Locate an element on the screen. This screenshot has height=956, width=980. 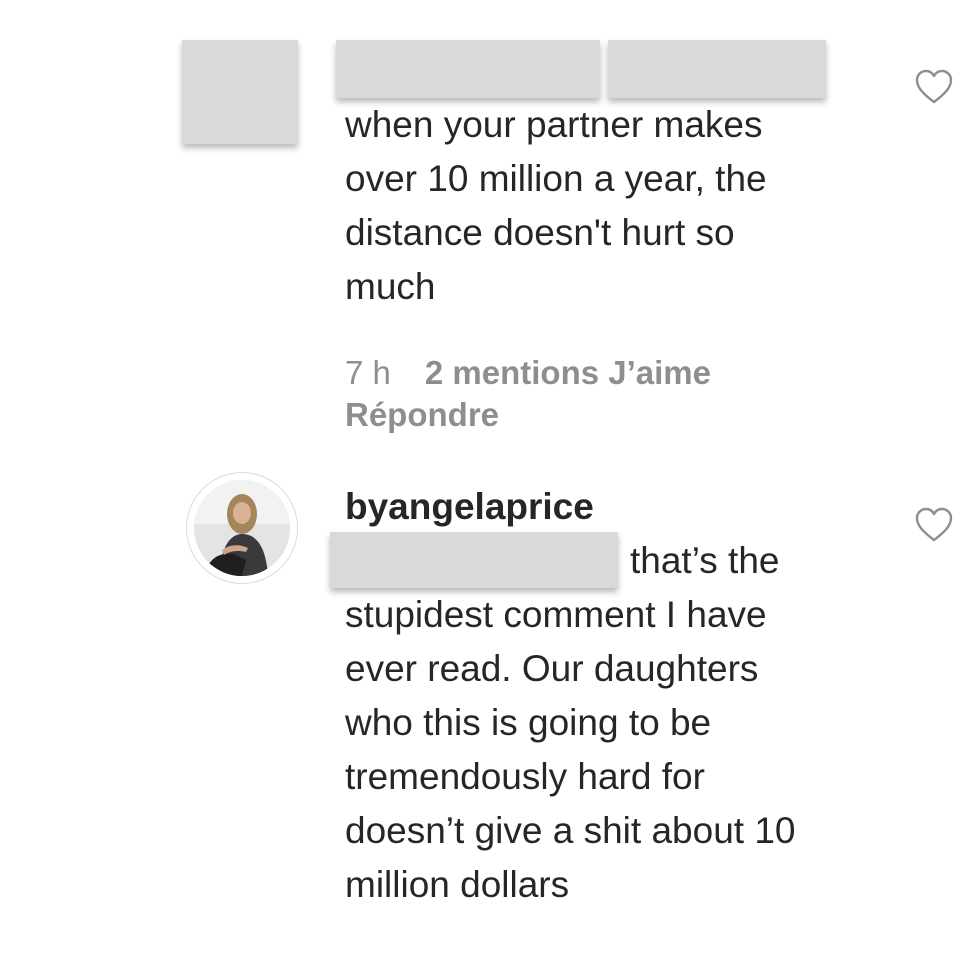
likes-count-link: 2 mentions J’aime is located at coordinates (568, 372).